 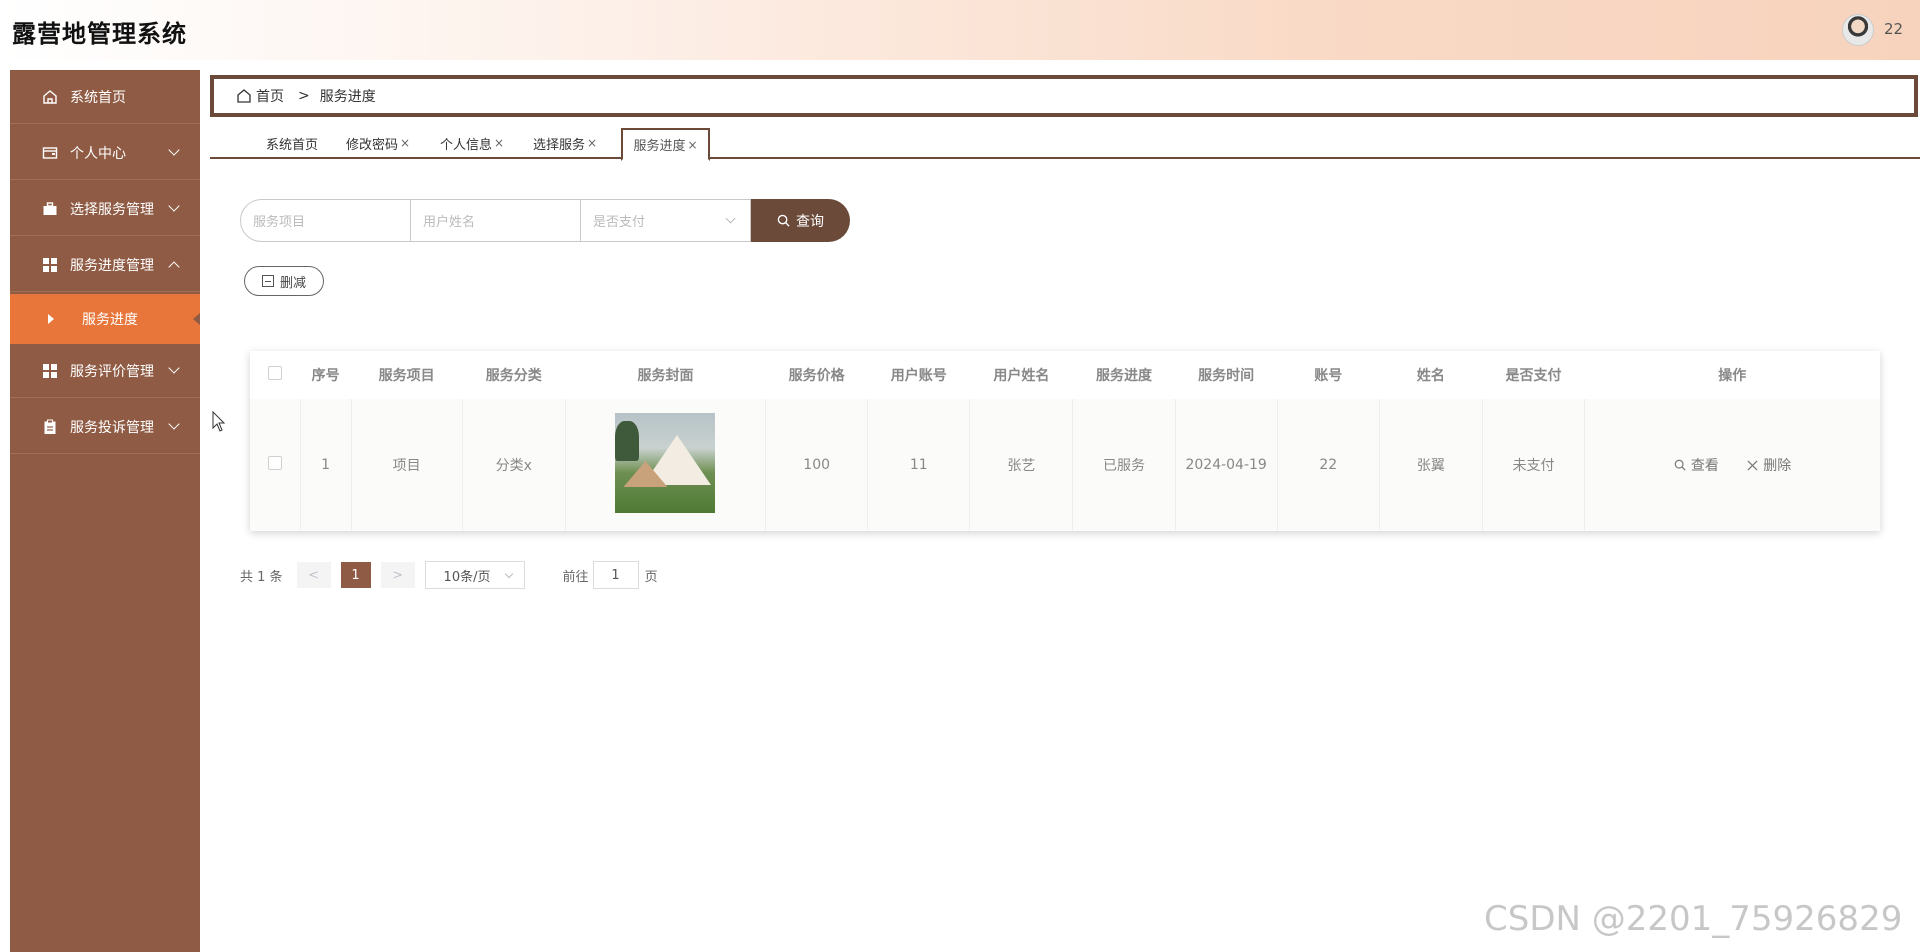 What do you see at coordinates (1328, 376) in the screenshot?
I see `column-header: 账号` at bounding box center [1328, 376].